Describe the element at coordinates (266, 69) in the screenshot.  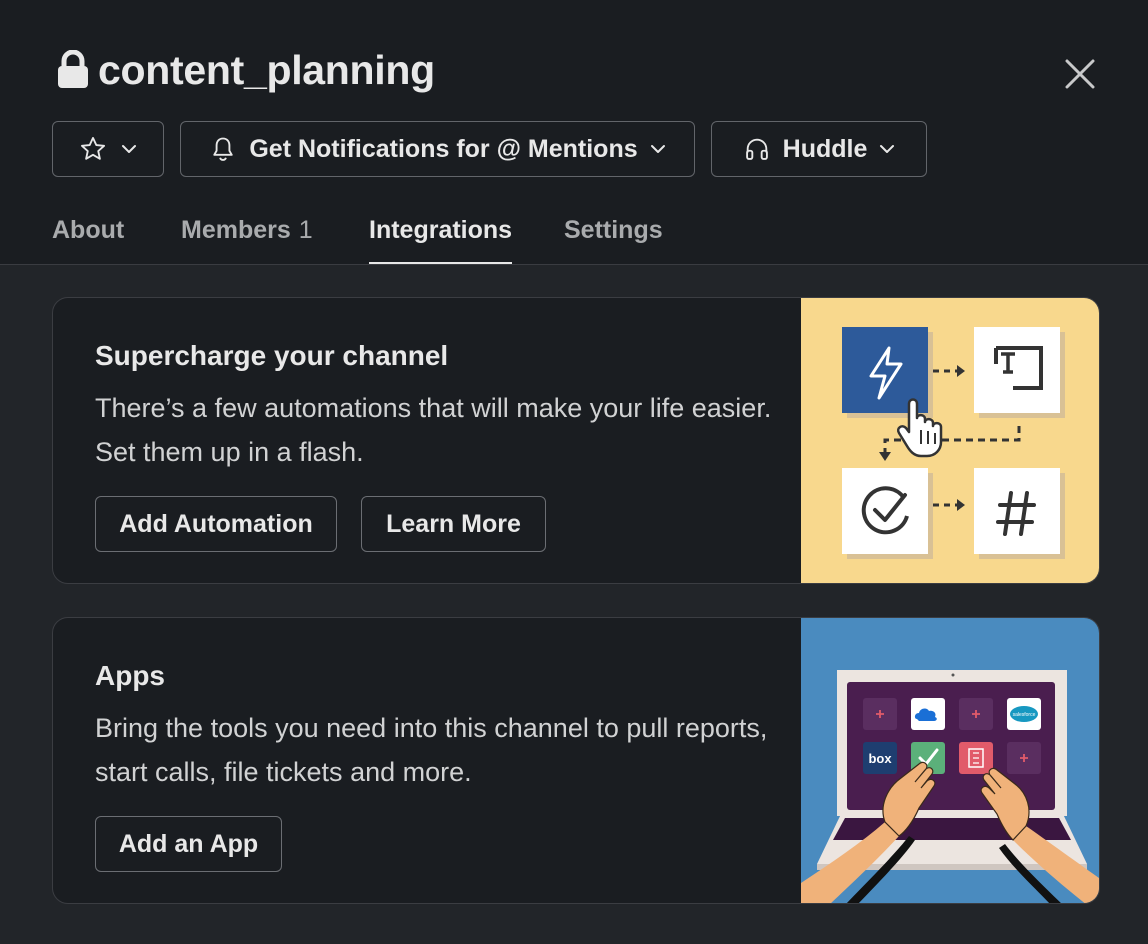
I see `channel-name: content_planning` at that location.